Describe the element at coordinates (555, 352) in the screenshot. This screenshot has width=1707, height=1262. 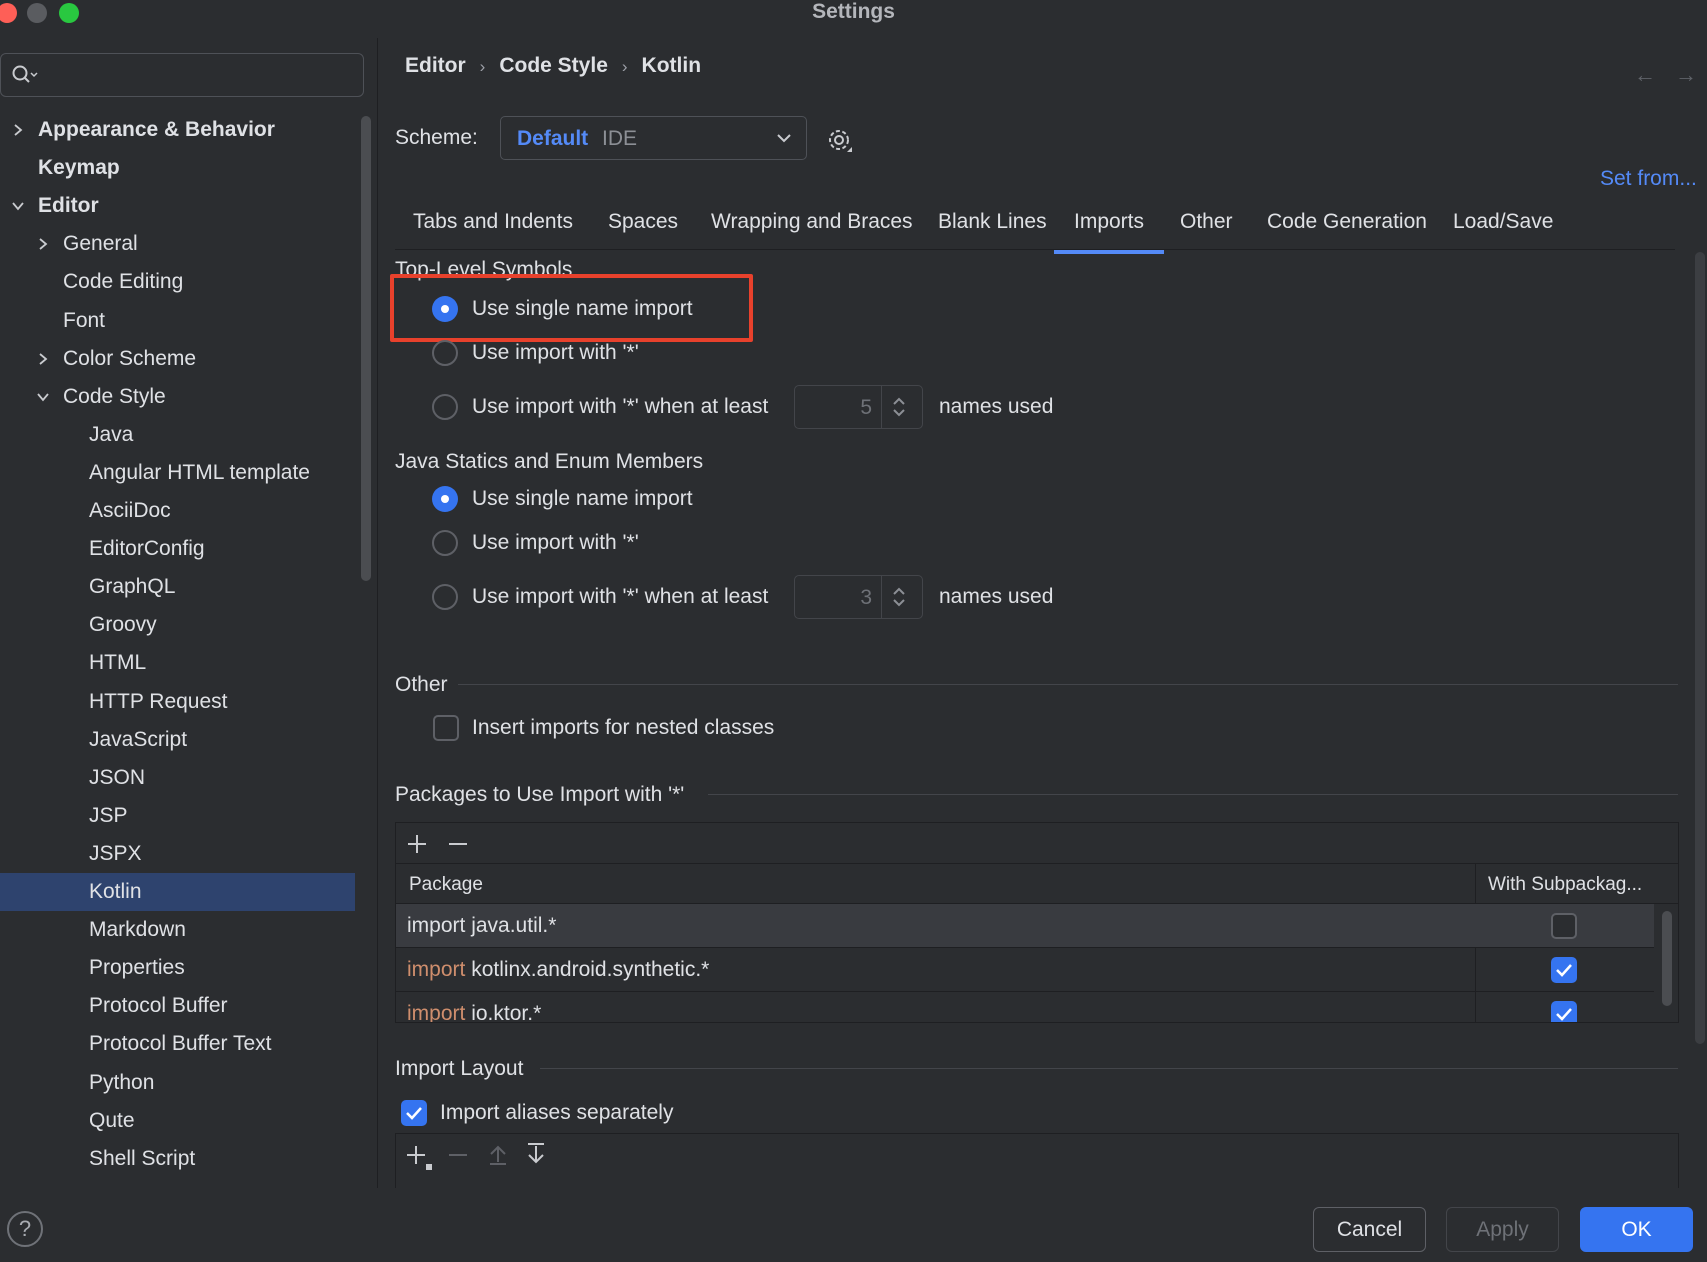
I see `top-level-star-label: Use import with '*'` at that location.